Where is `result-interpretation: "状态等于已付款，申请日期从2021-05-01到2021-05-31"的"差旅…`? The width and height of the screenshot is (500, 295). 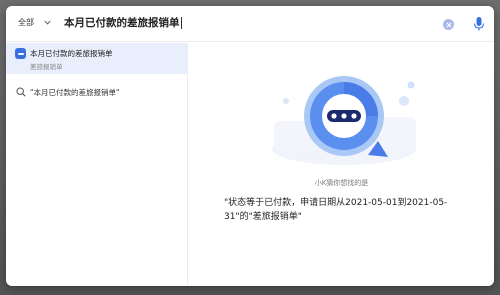
result-interpretation: "状态等于已付款，申请日期从2021-05-01到2021-05-31"的"差旅… is located at coordinates (344, 210).